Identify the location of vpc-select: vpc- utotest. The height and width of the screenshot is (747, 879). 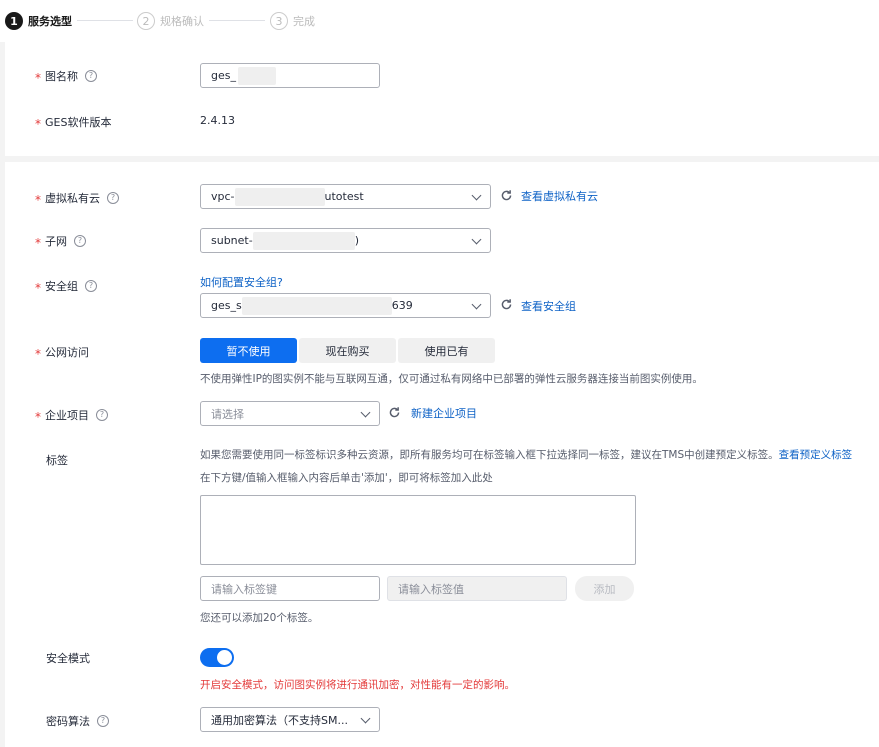
(345, 196).